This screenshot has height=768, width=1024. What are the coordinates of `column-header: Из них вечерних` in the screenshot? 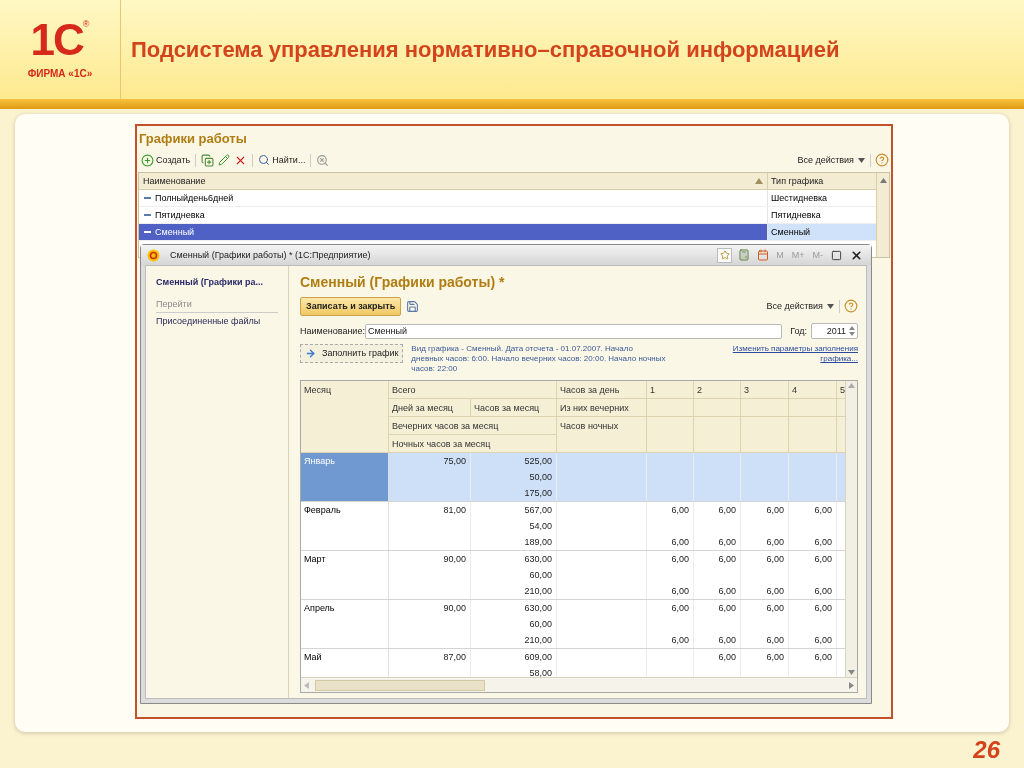 It's located at (602, 408).